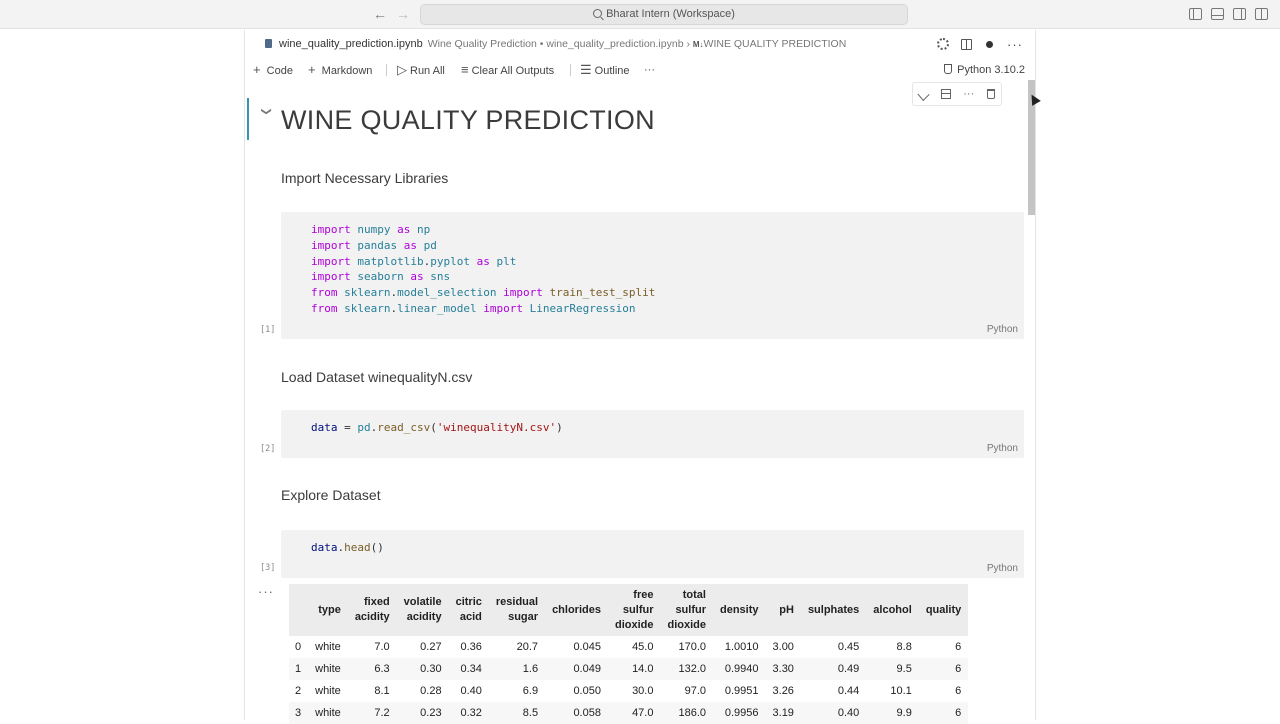  Describe the element at coordinates (268, 568) in the screenshot. I see `execution-count: [3]` at that location.